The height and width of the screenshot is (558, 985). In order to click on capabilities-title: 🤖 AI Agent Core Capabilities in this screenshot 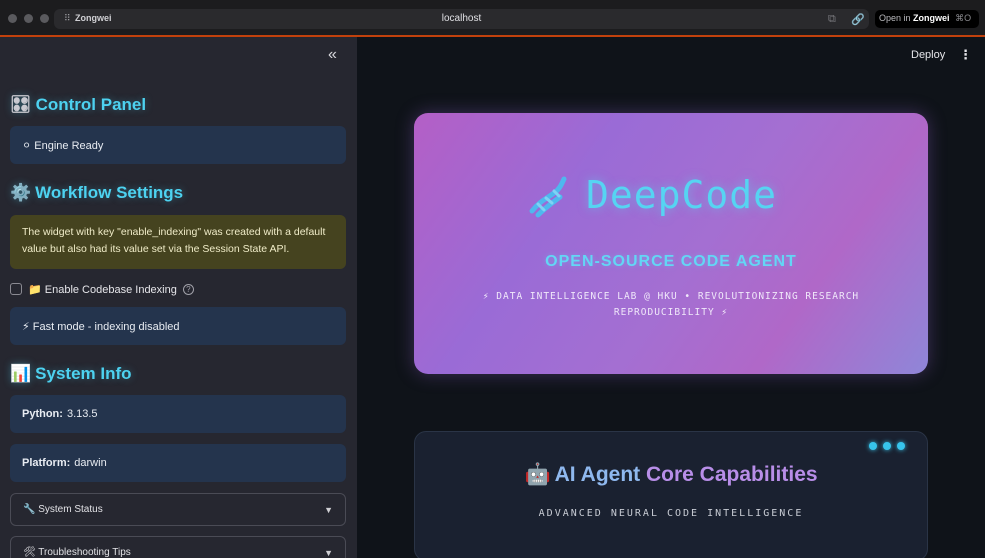, I will do `click(671, 475)`.